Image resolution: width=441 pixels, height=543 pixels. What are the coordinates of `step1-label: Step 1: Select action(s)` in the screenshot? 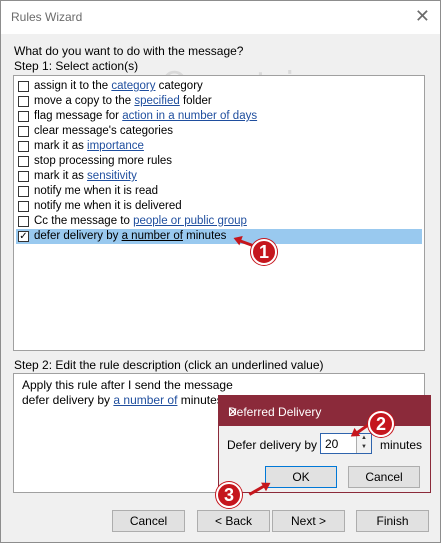 It's located at (76, 66).